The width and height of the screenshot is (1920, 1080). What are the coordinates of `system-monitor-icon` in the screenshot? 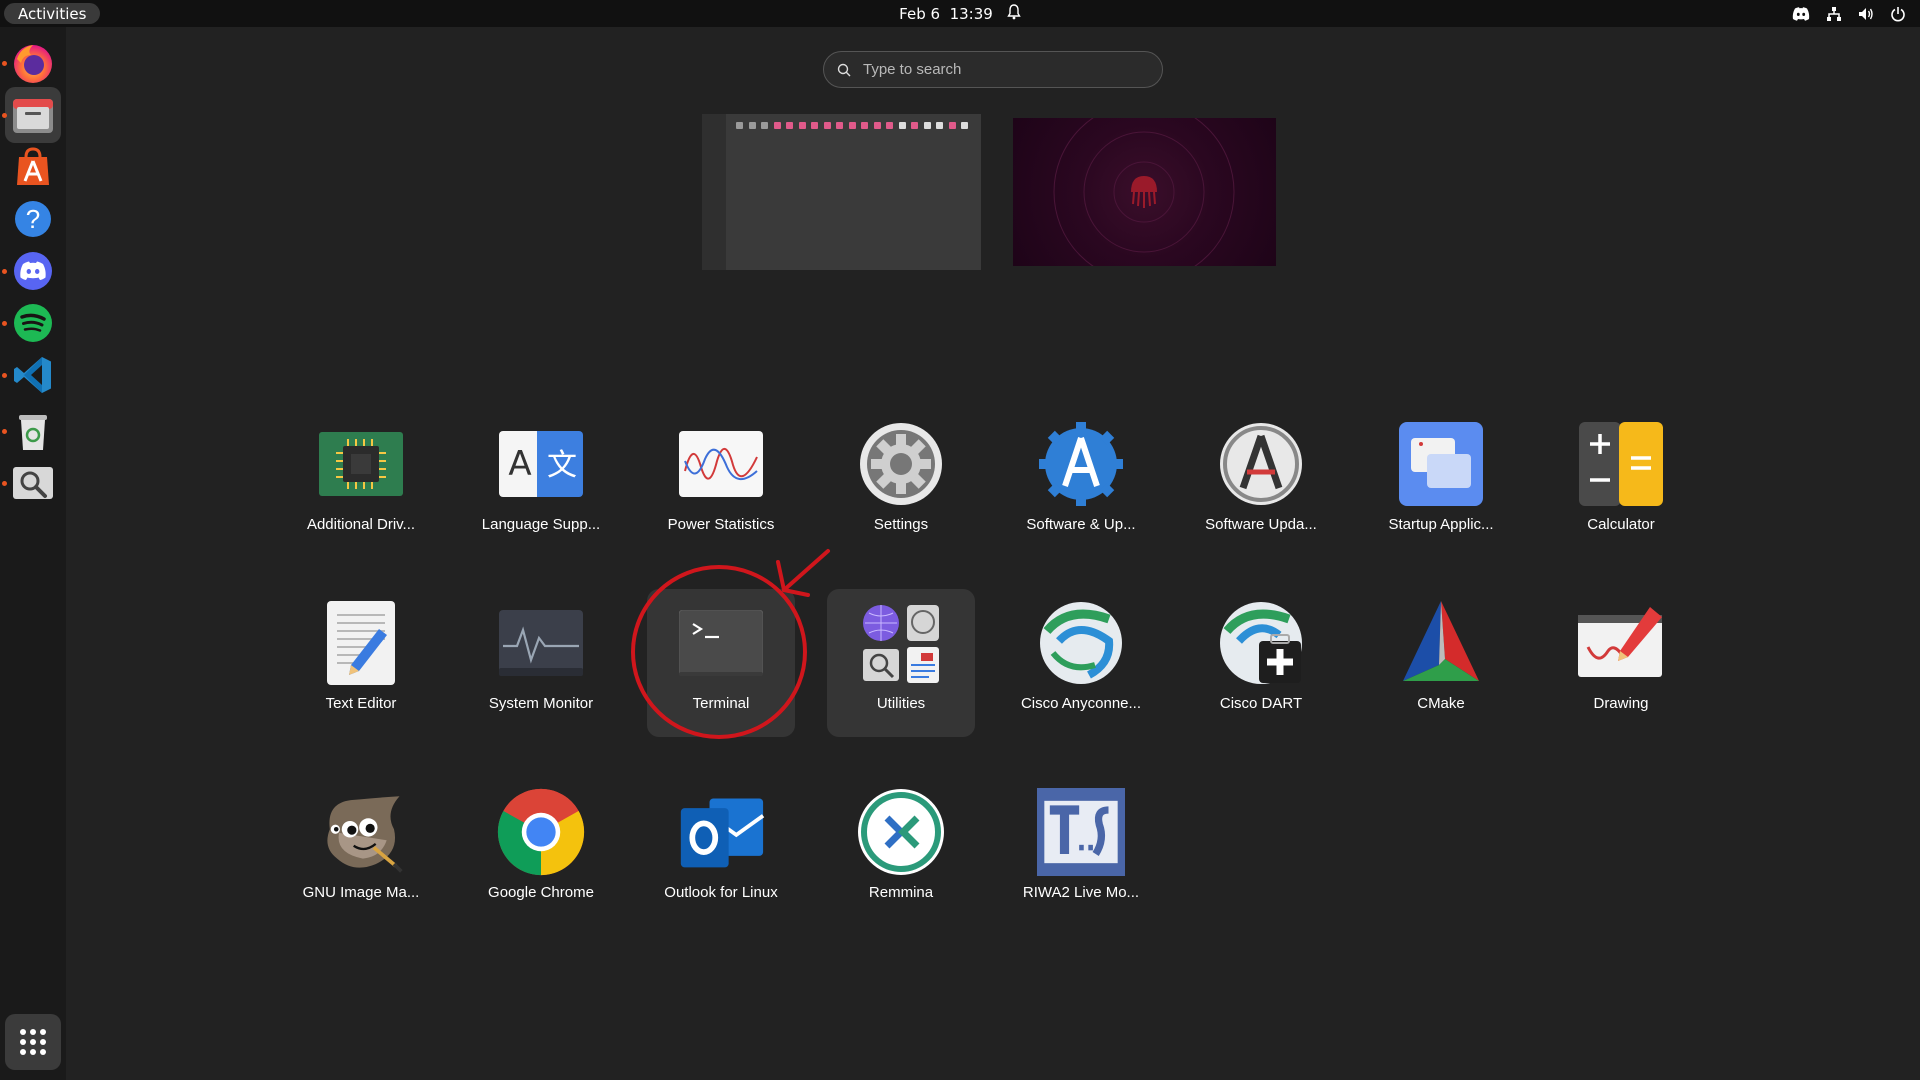 It's located at (541, 643).